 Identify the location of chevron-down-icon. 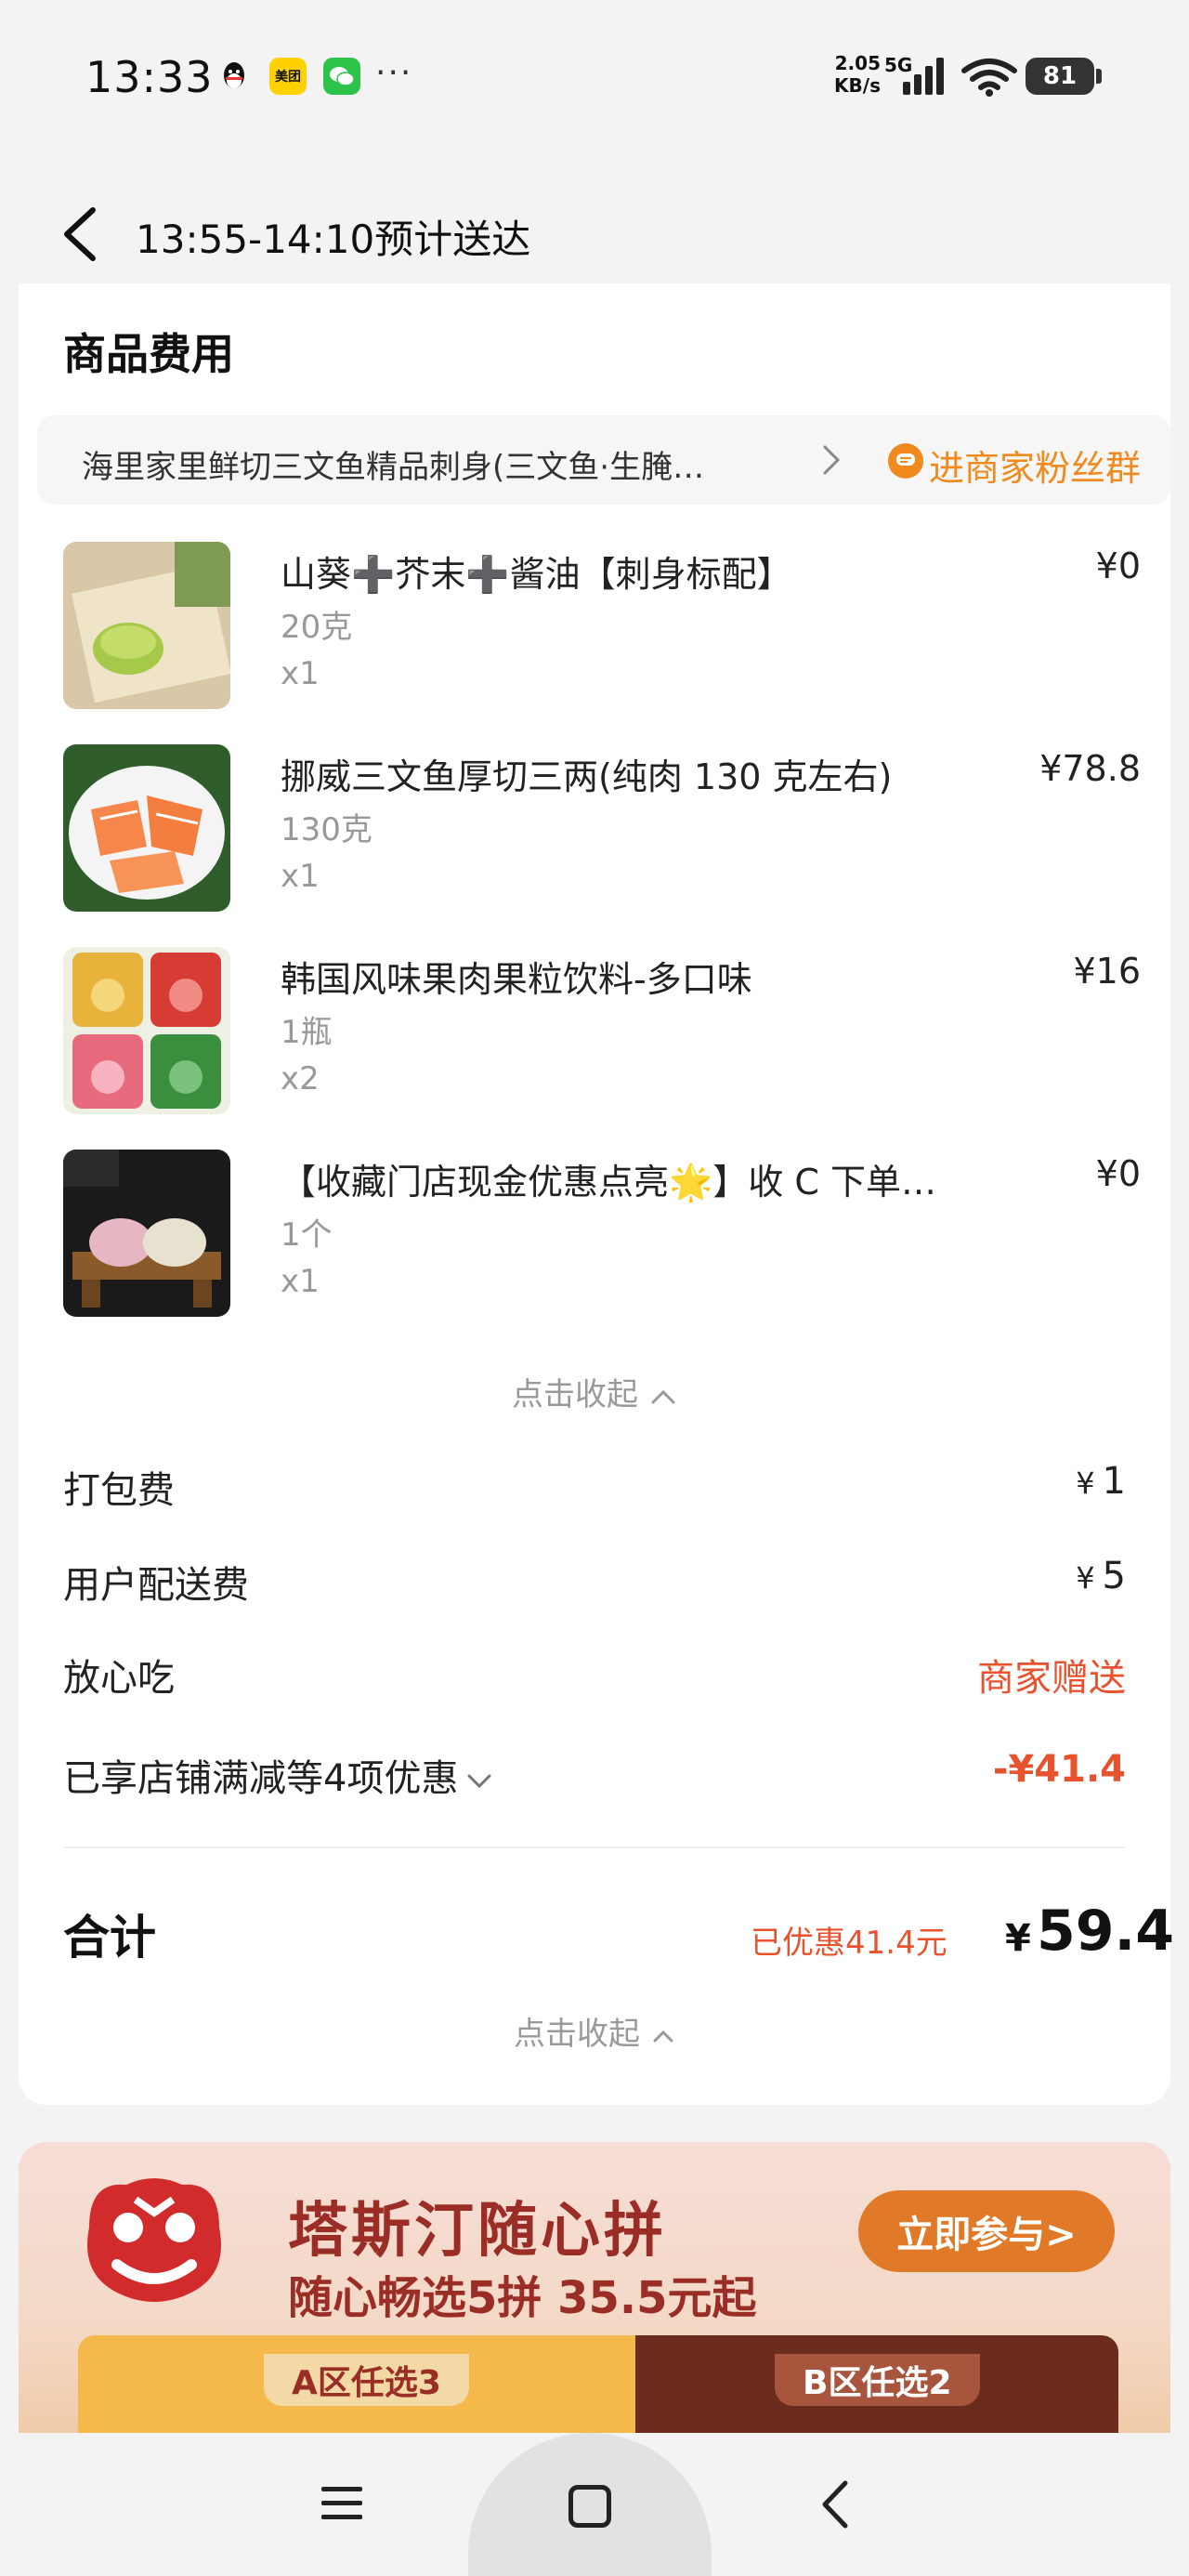
(479, 1781).